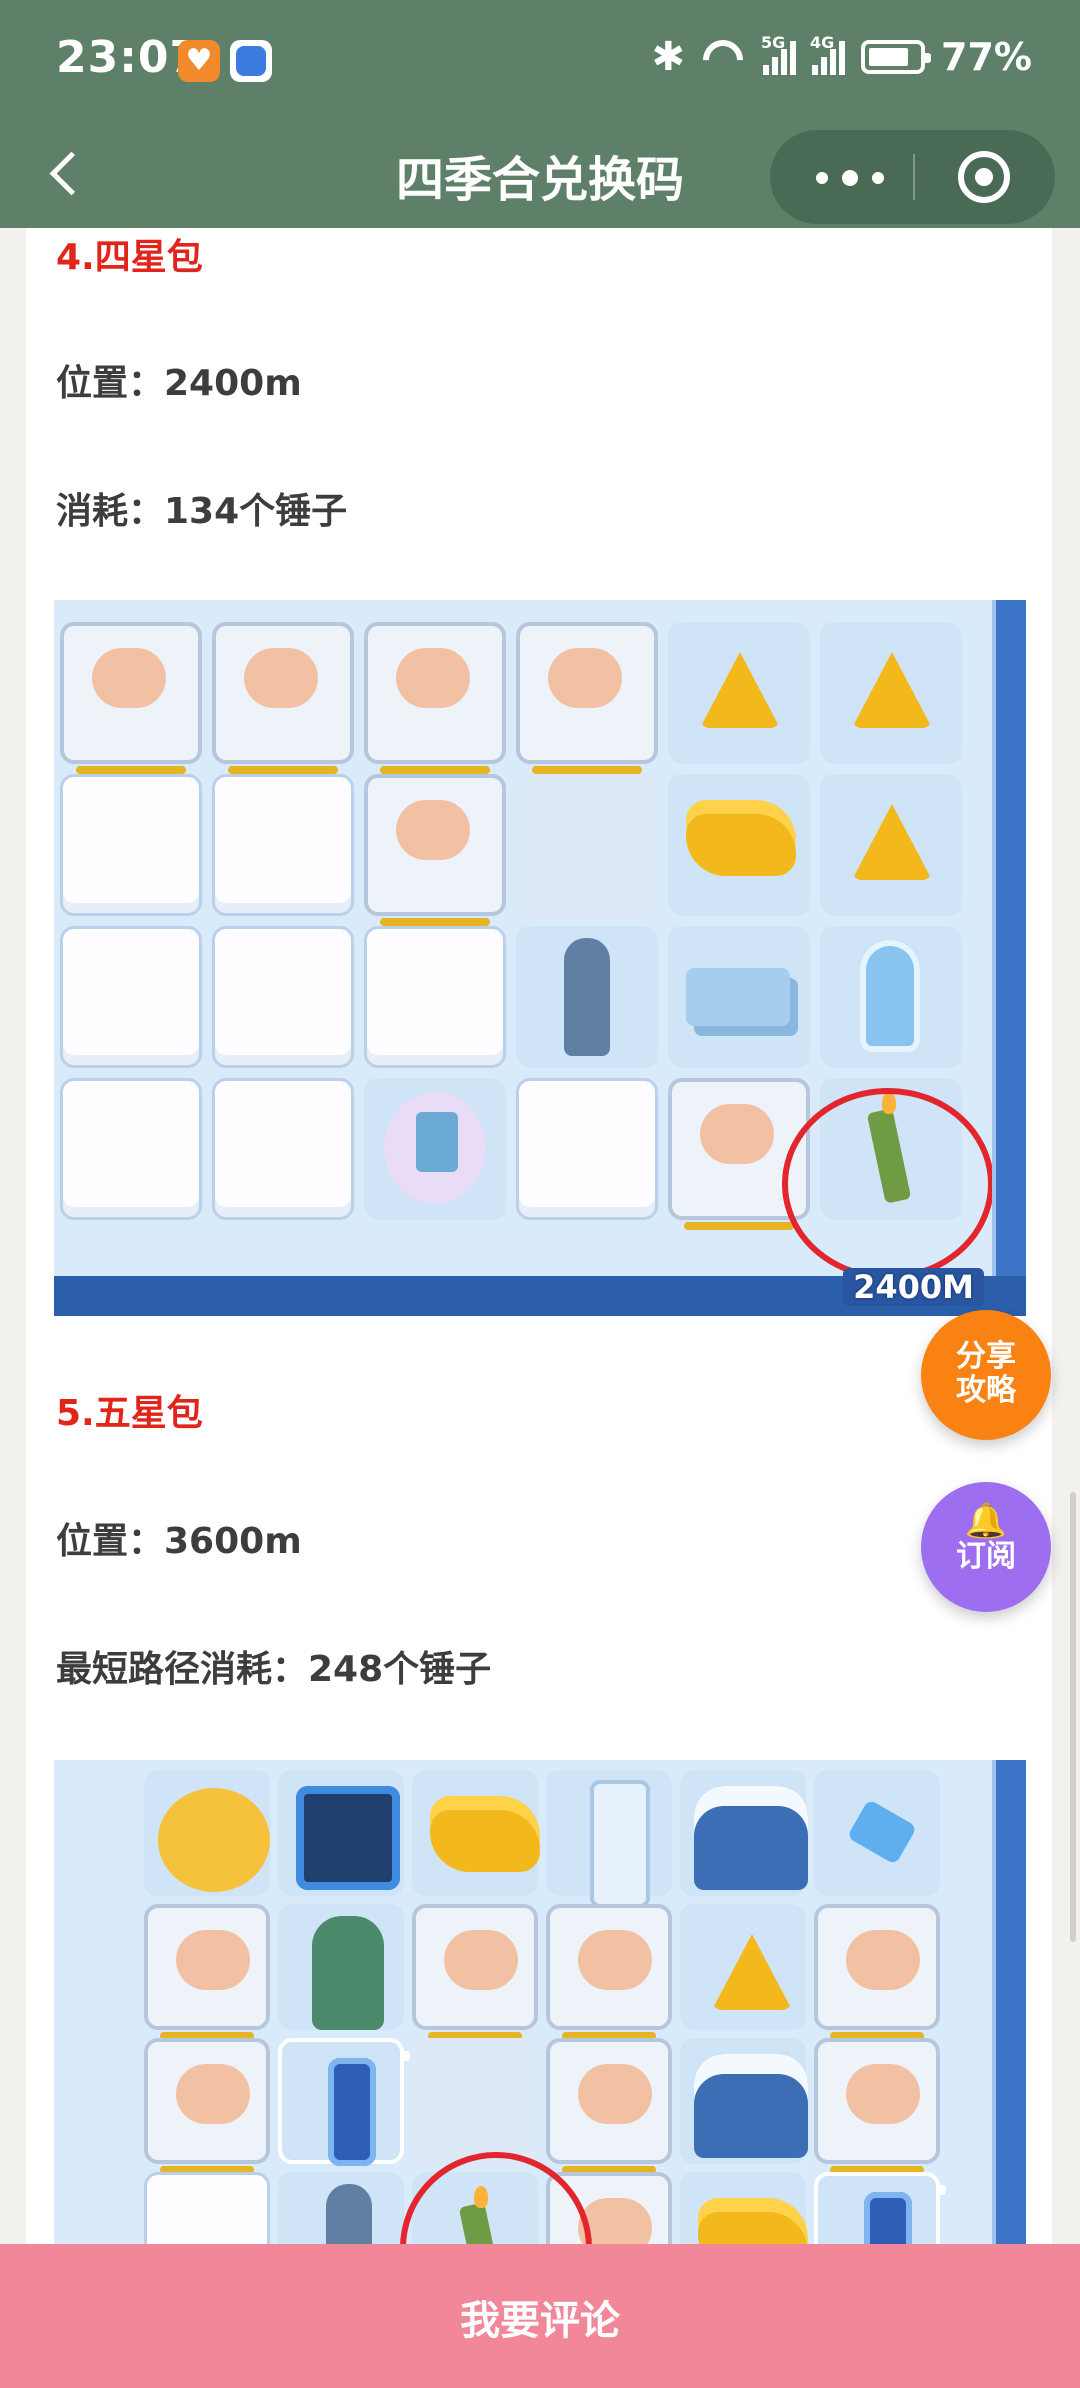 This screenshot has height=2388, width=1080. What do you see at coordinates (828, 54) in the screenshot?
I see `signal-4g-icon: 4G` at bounding box center [828, 54].